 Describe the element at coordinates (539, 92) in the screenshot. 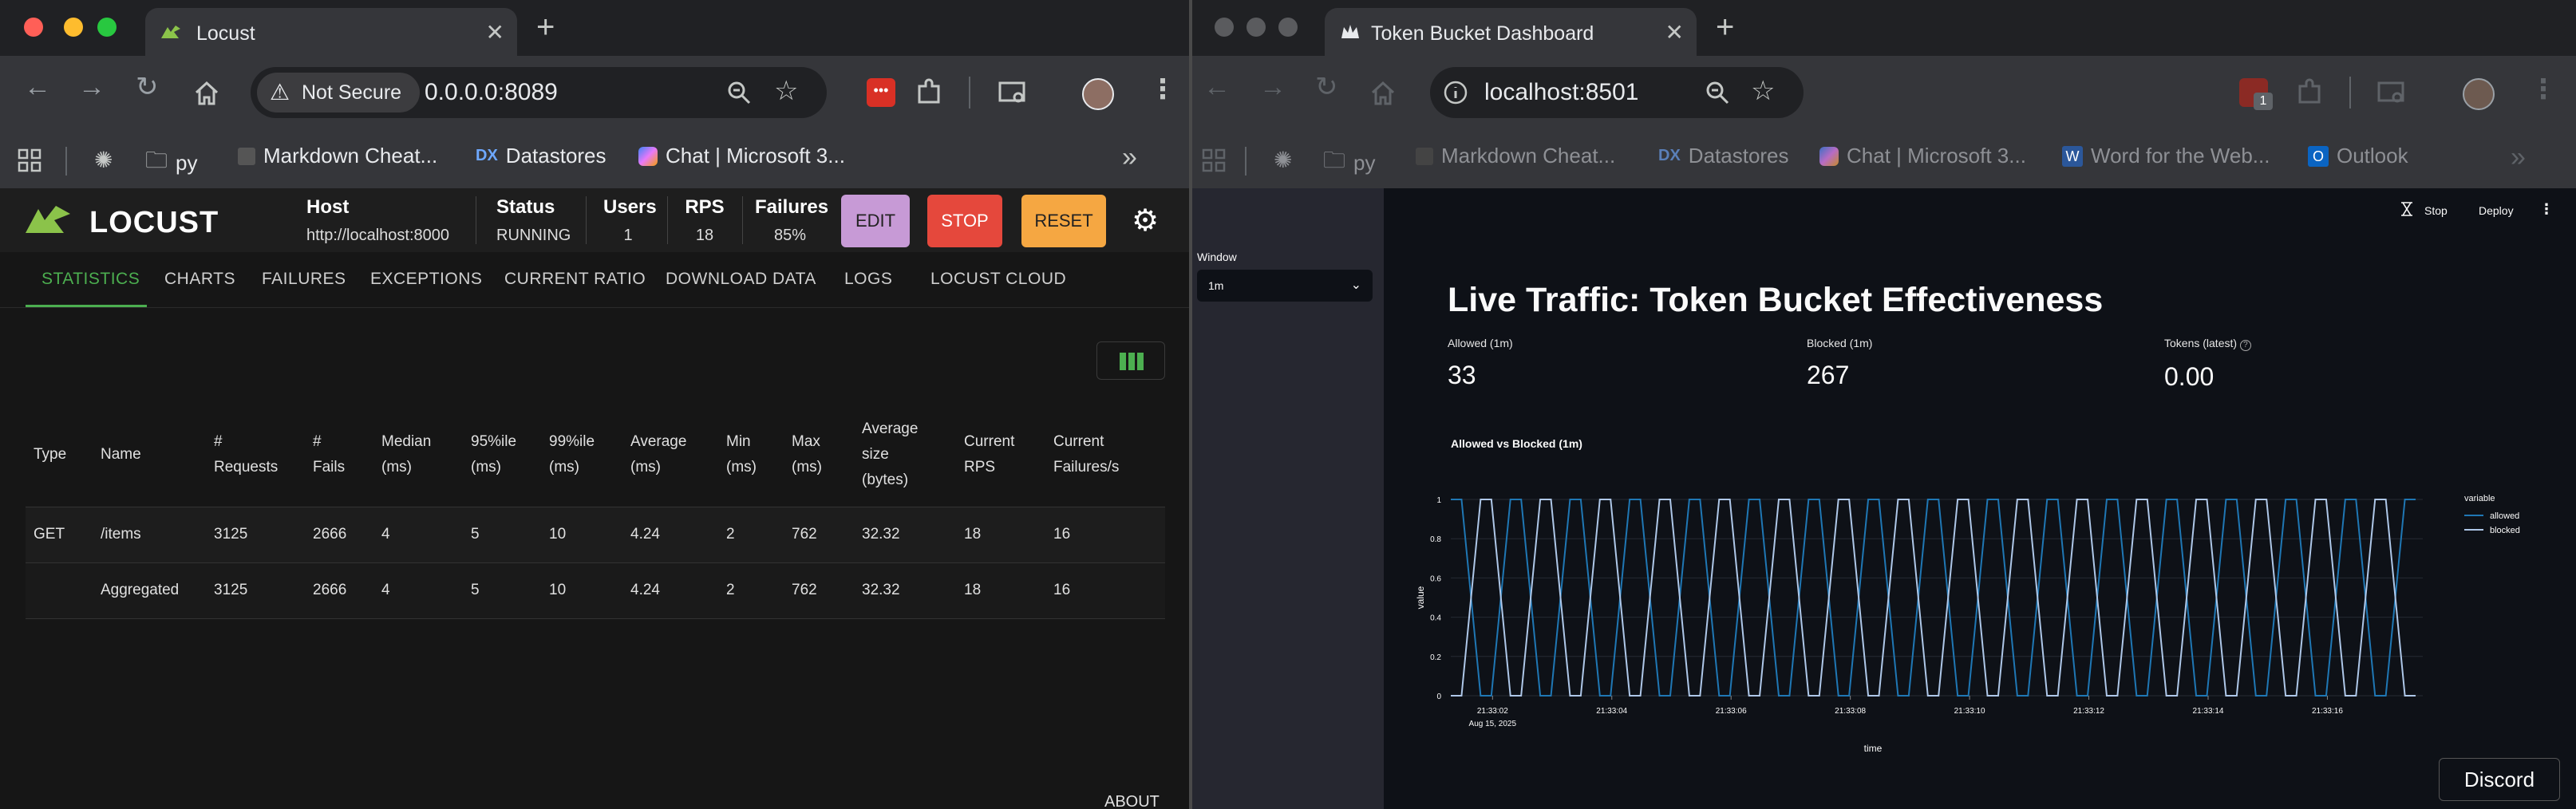

I see `address-bar: ⚠ Not Secure 0.0.0.0:8089 ☆` at that location.